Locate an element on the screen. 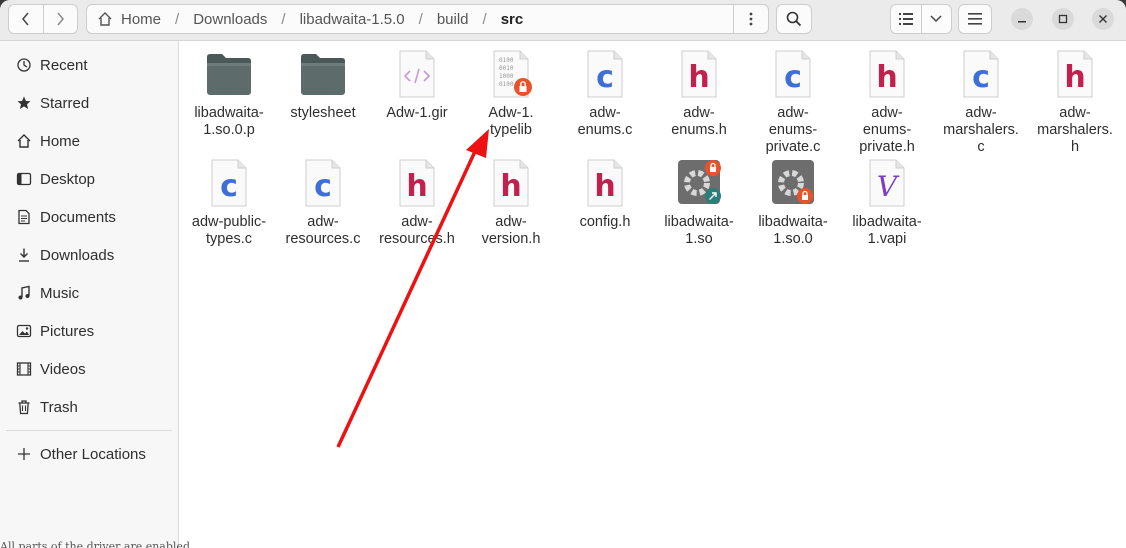 This screenshot has width=1126, height=548. file-item: h adw- enums- private.h is located at coordinates (887, 102).